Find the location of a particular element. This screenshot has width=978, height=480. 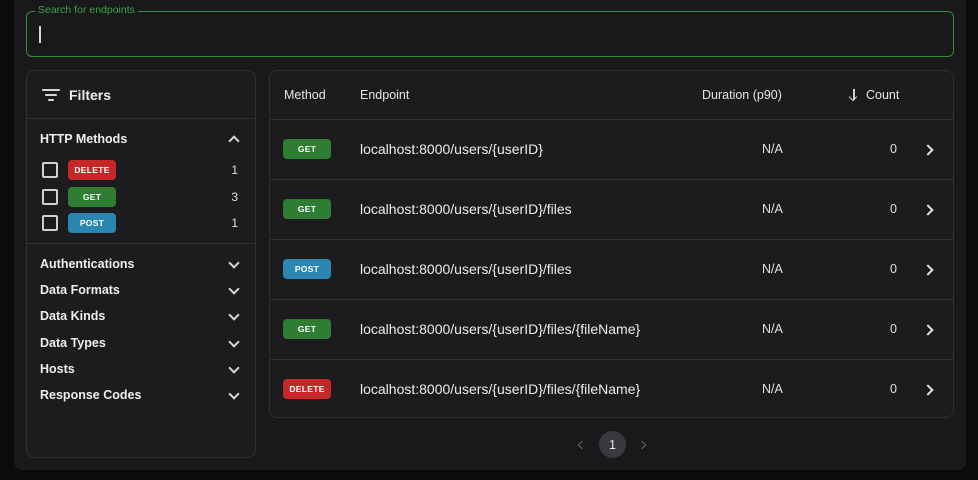

column-header-duration: Duration (p90) is located at coordinates (742, 95).